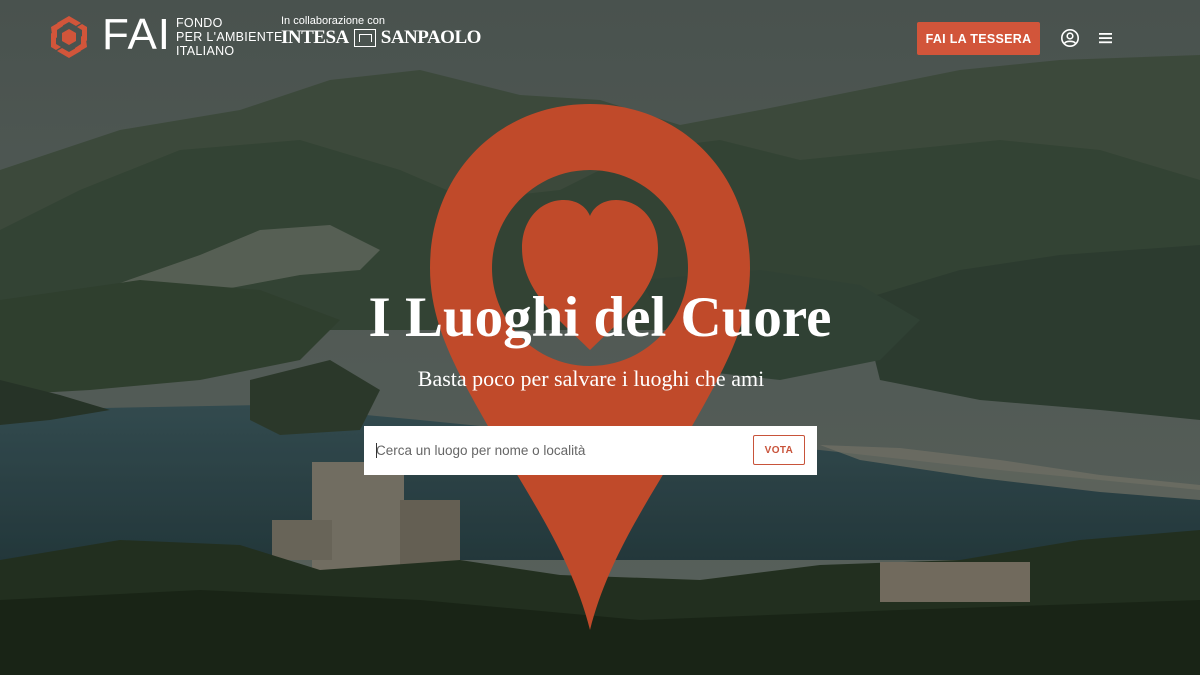  What do you see at coordinates (978, 38) in the screenshot?
I see `membership-button: FAI LA TESSERA` at bounding box center [978, 38].